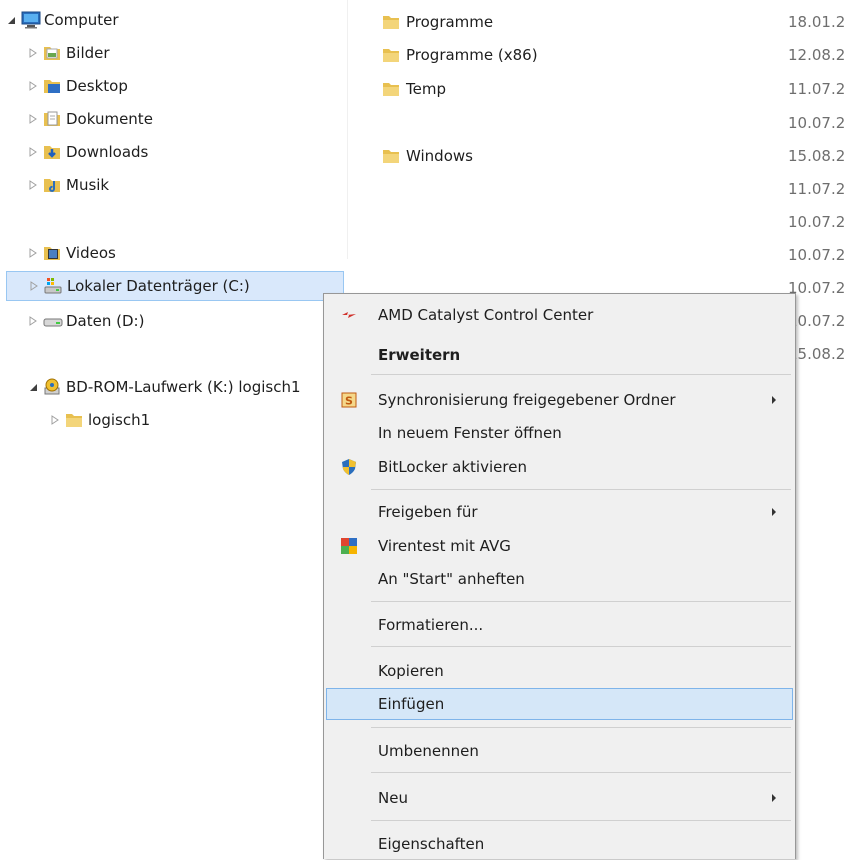  I want to click on tree-item-desktop: Desktop, so click(173, 86).